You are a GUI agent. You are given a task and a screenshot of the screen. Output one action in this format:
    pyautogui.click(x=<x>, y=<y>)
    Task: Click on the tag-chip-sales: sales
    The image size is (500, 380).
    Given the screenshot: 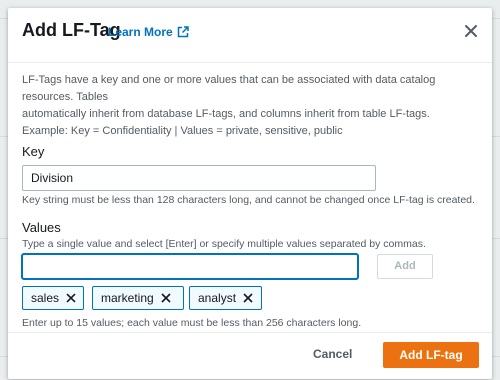 What is the action you would take?
    pyautogui.click(x=53, y=298)
    